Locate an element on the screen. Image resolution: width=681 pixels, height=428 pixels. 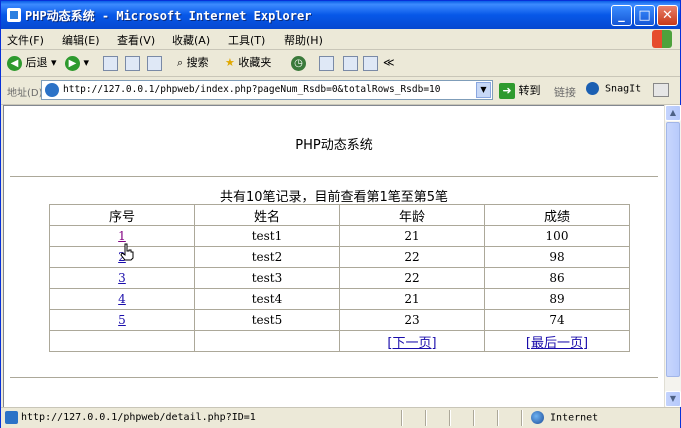
messenger-icon: ≪ is located at coordinates (389, 62).